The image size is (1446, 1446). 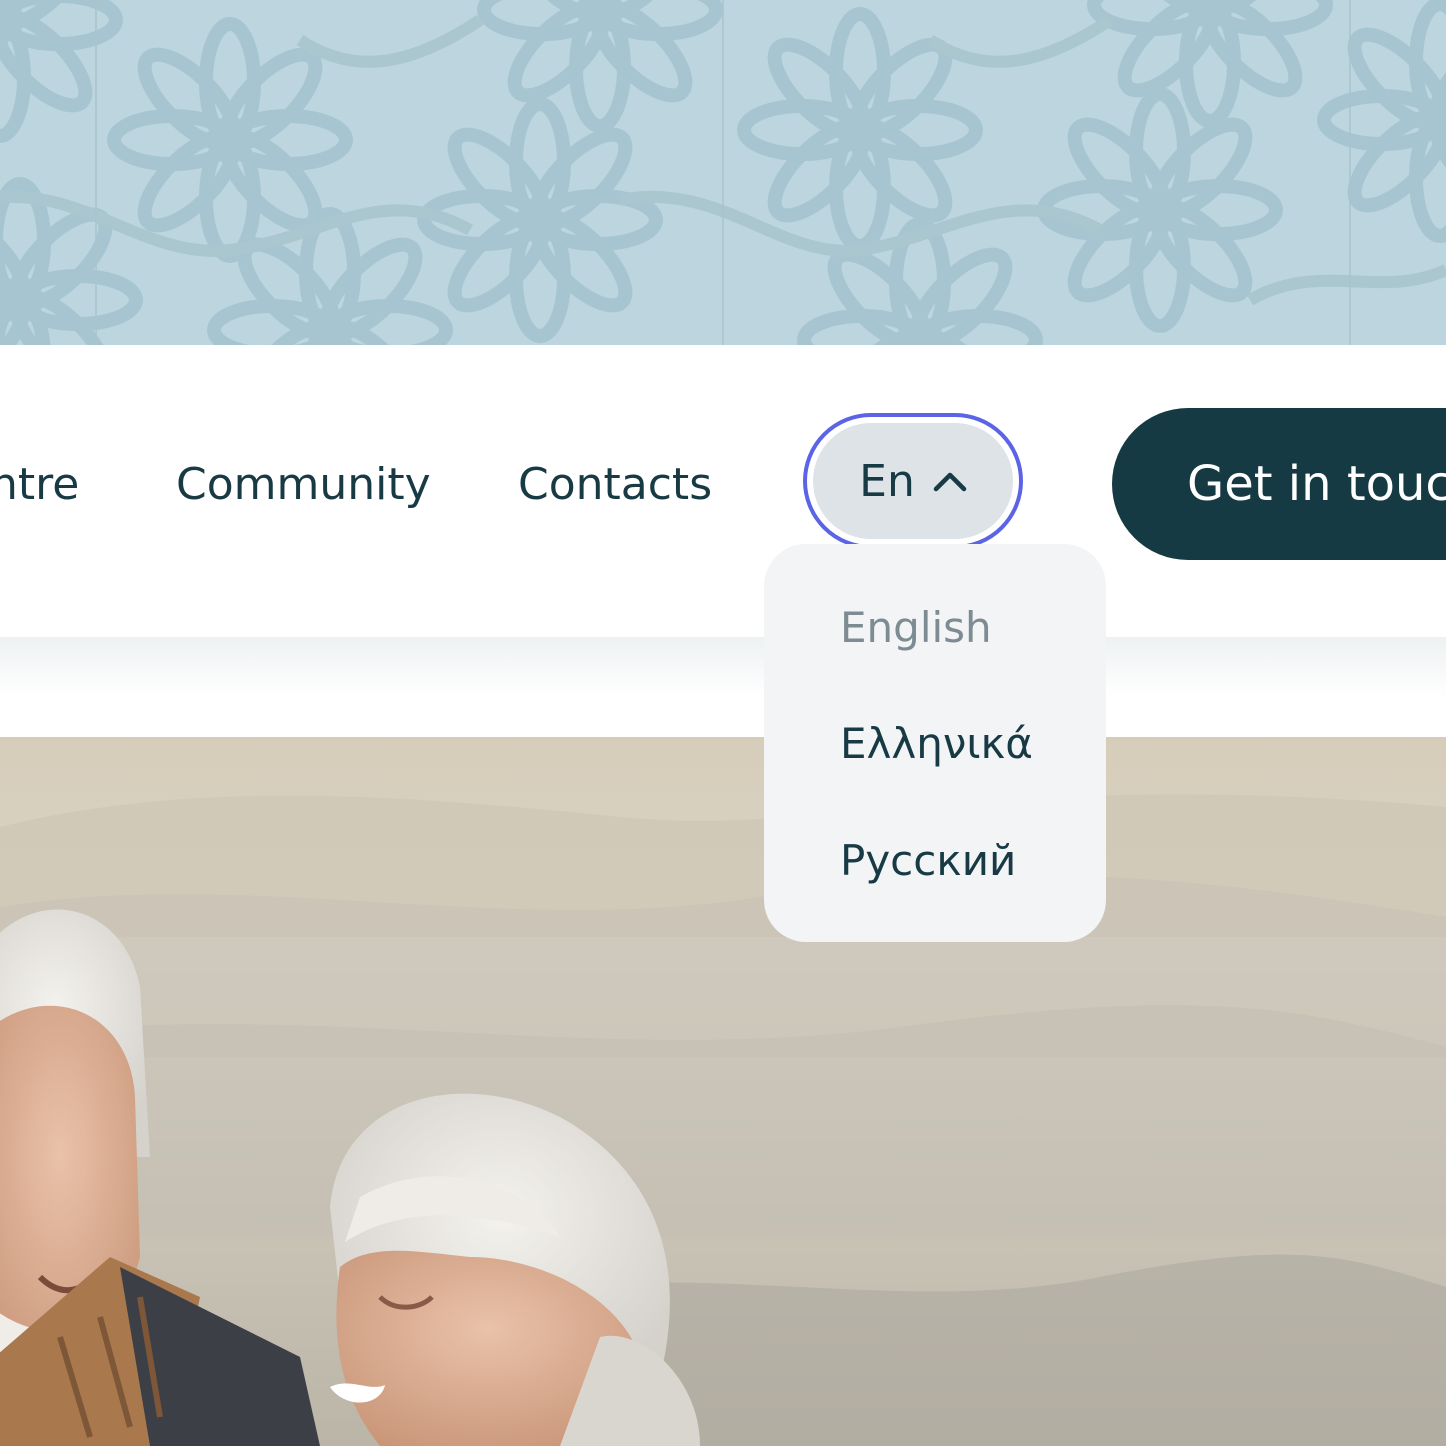 I want to click on nav-link-centre: ntre, so click(x=39, y=485).